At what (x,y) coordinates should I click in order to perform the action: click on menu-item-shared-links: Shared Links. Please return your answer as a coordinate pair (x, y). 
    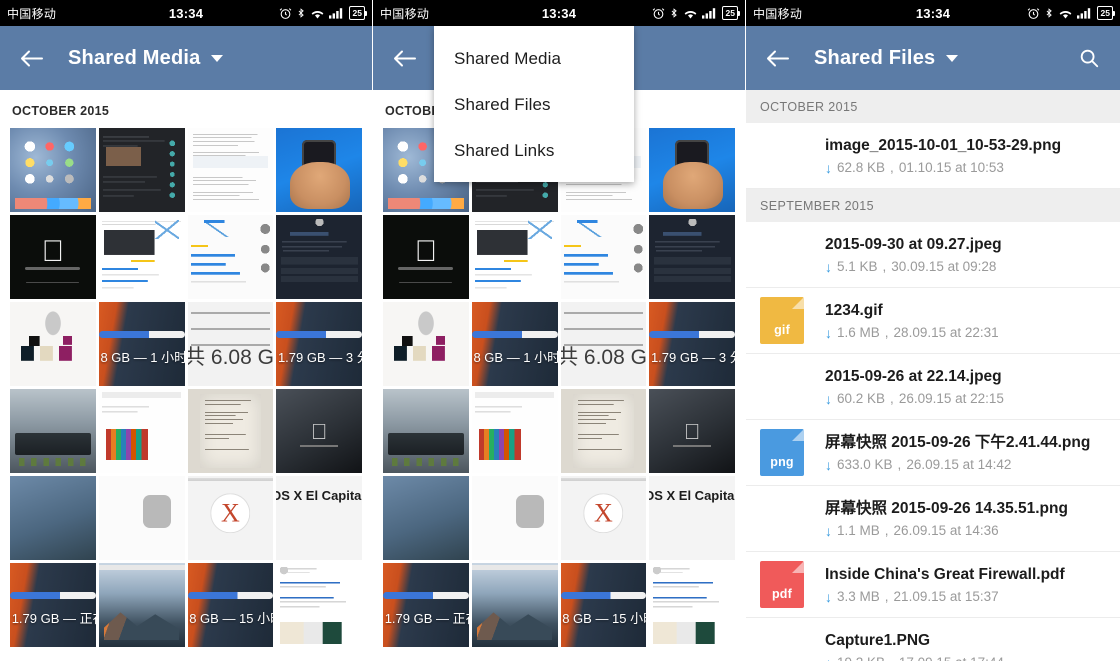
    Looking at the image, I should click on (534, 151).